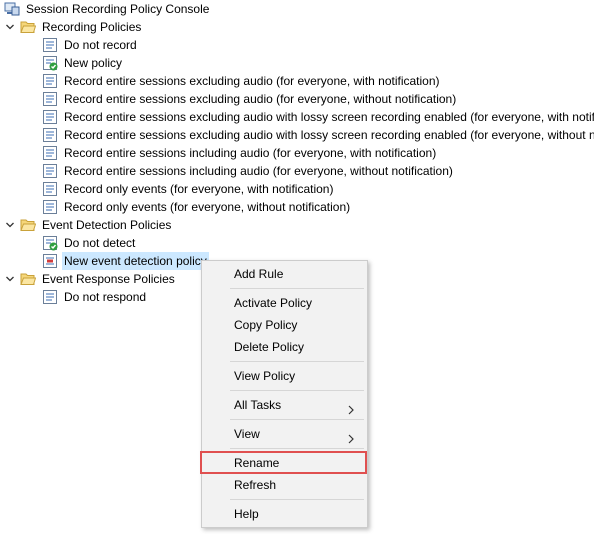 The width and height of the screenshot is (594, 534). I want to click on policy-label: Do not detect, so click(100, 243).